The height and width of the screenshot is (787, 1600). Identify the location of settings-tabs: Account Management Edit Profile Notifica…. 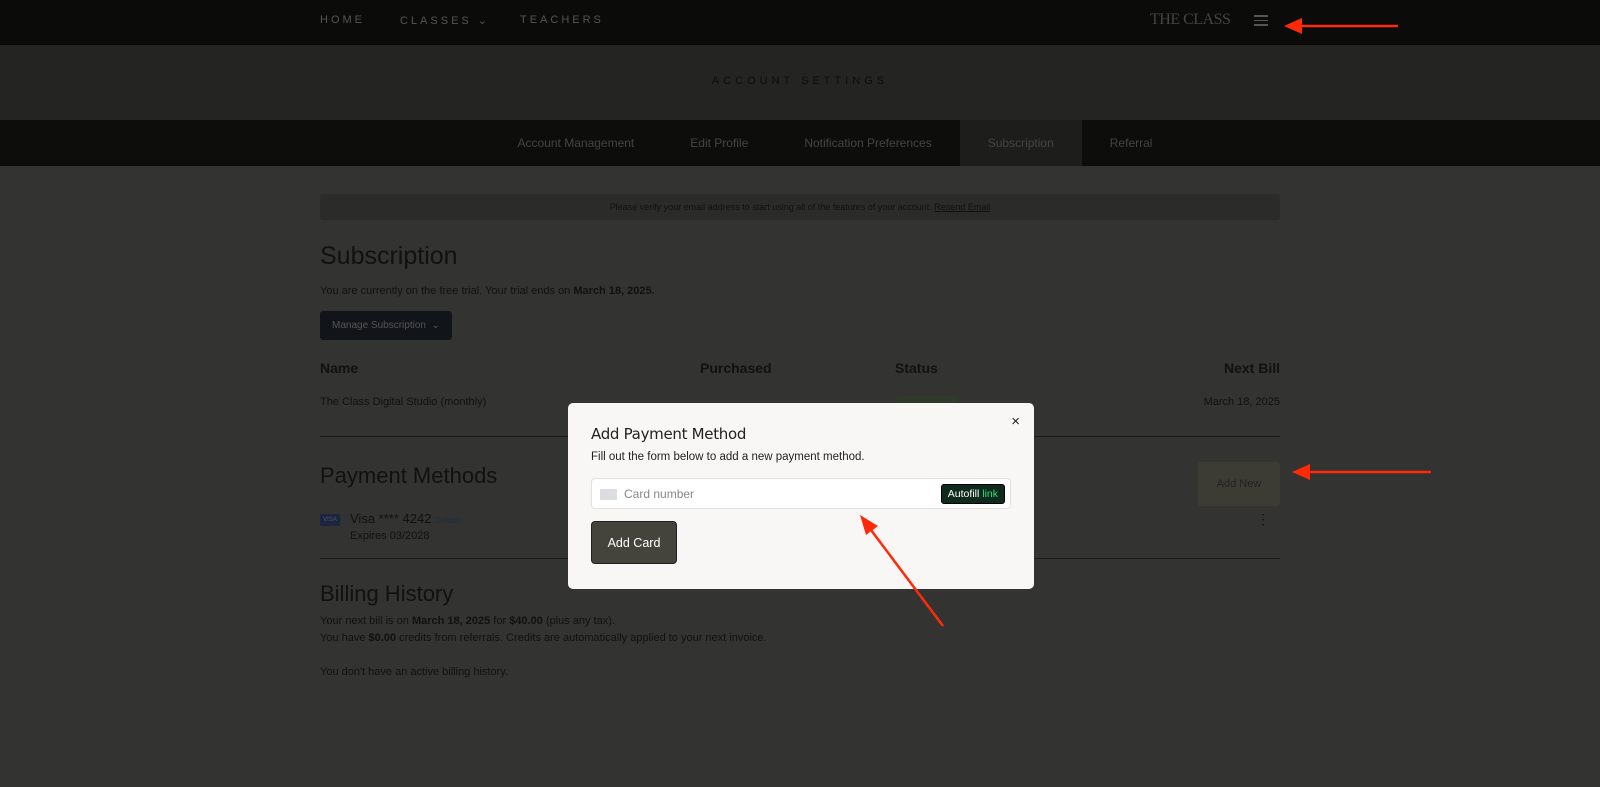
(800, 143).